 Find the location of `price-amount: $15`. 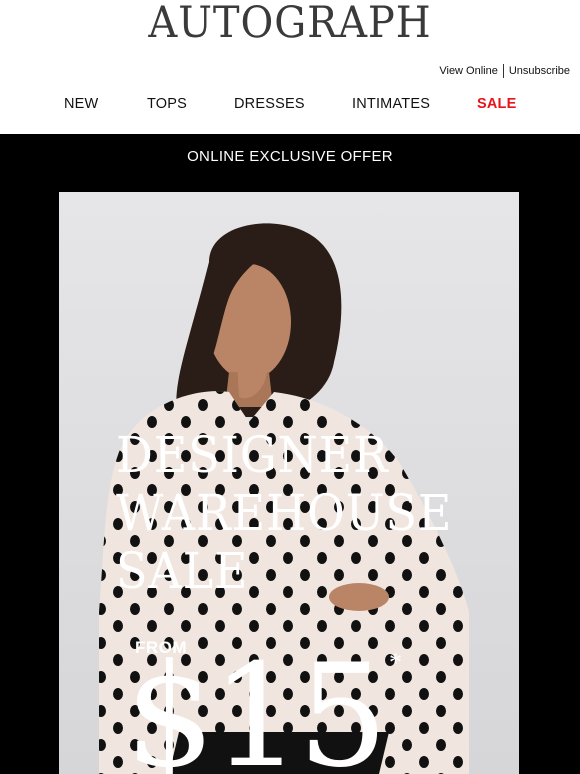

price-amount: $15 is located at coordinates (256, 704).